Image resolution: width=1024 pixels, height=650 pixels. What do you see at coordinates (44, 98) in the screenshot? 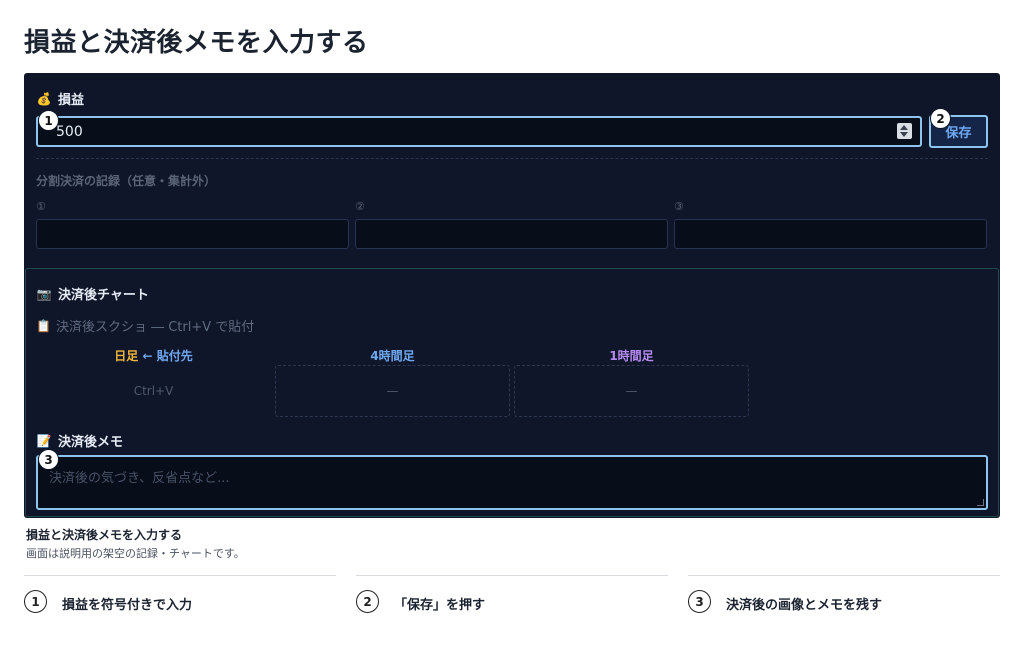
I see `money-bag-icon: 💰` at bounding box center [44, 98].